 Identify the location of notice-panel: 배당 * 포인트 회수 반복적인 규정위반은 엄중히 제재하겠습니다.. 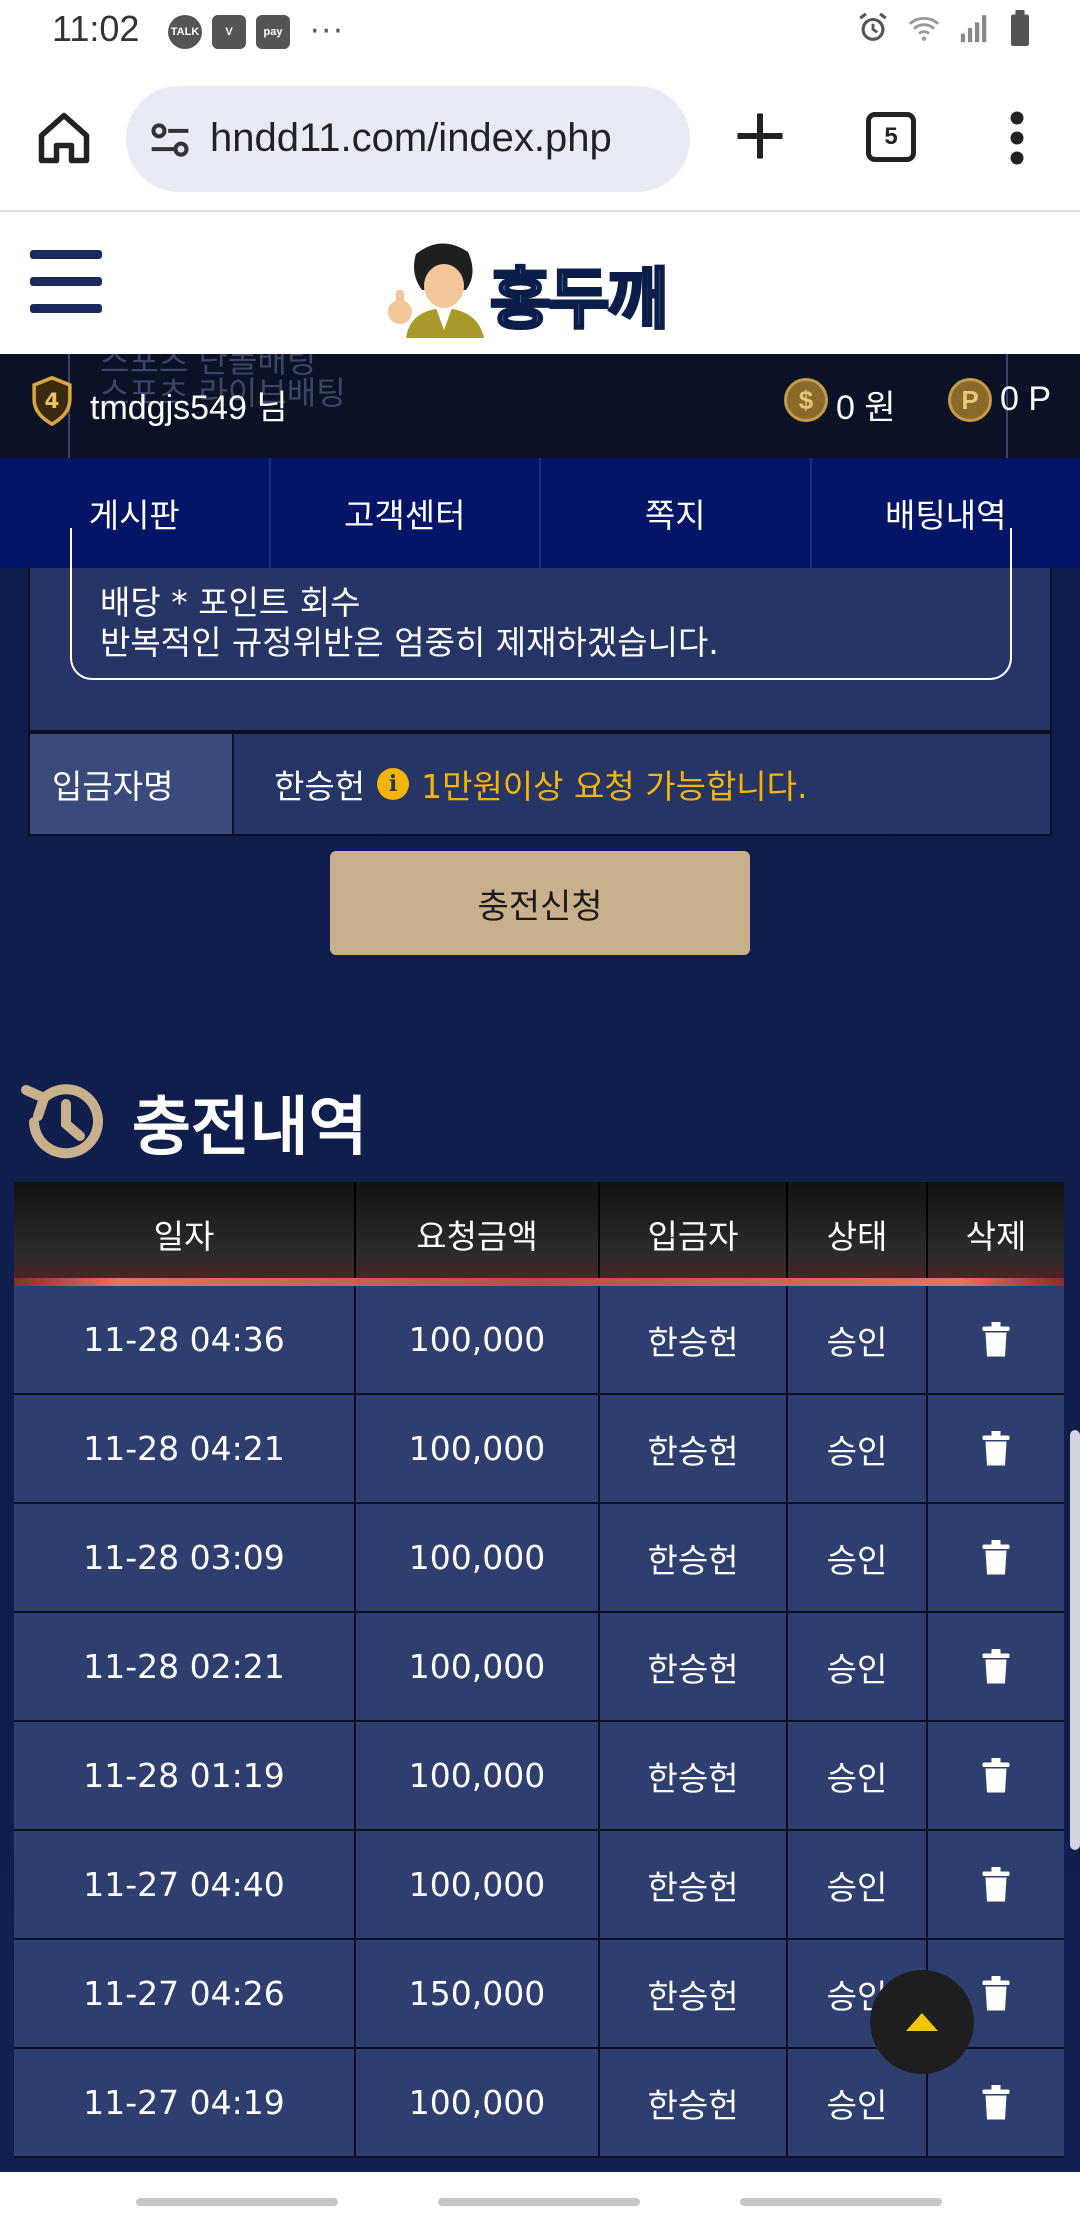
(540, 630).